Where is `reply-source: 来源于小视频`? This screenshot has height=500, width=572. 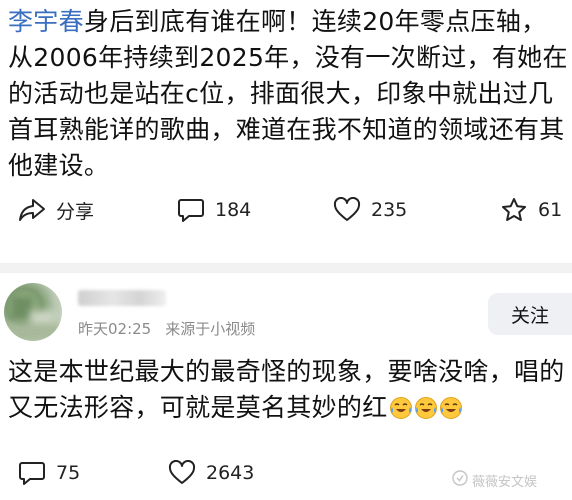 reply-source: 来源于小视频 is located at coordinates (210, 329).